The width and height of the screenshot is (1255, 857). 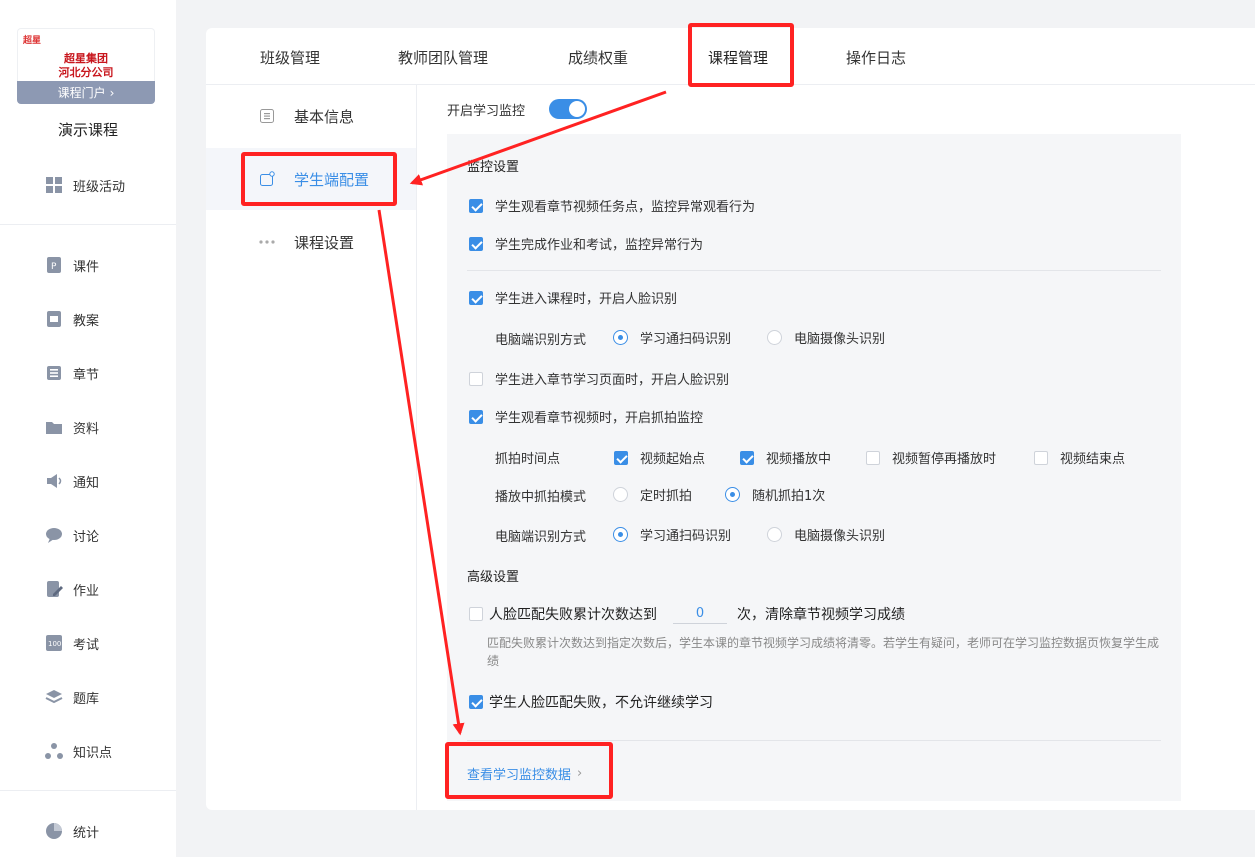 I want to click on option-face-recognition-chapter: 学生进入章节学习页面时，开启人脸识别, so click(x=599, y=378).